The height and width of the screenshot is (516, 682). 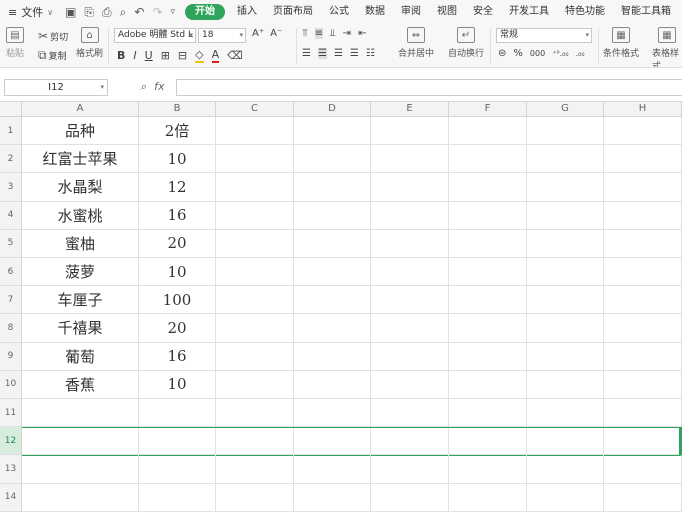 I want to click on tab-3: 公式, so click(x=339, y=12).